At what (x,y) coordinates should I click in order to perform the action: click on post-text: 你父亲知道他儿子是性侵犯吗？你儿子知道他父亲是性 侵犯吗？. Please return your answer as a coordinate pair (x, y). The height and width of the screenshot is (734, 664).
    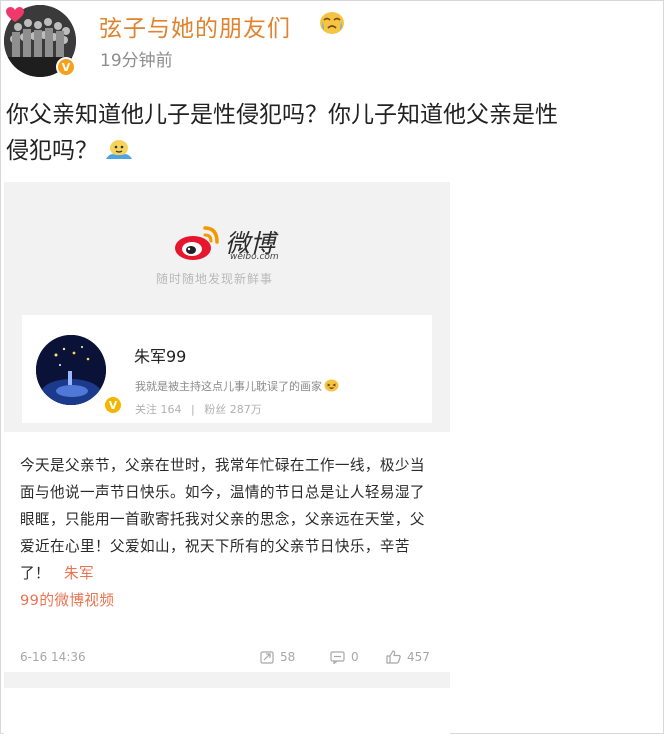
    Looking at the image, I should click on (335, 133).